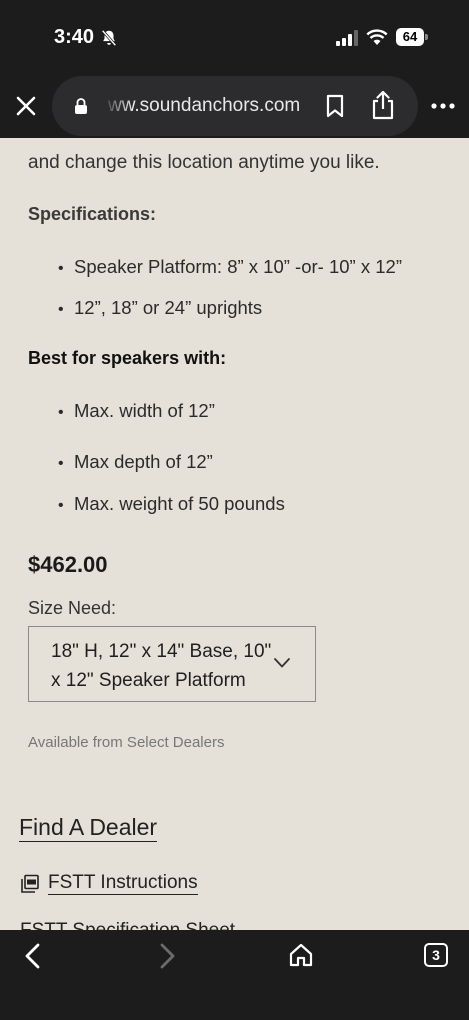 The height and width of the screenshot is (1020, 469). What do you see at coordinates (443, 106) in the screenshot?
I see `more-icon` at bounding box center [443, 106].